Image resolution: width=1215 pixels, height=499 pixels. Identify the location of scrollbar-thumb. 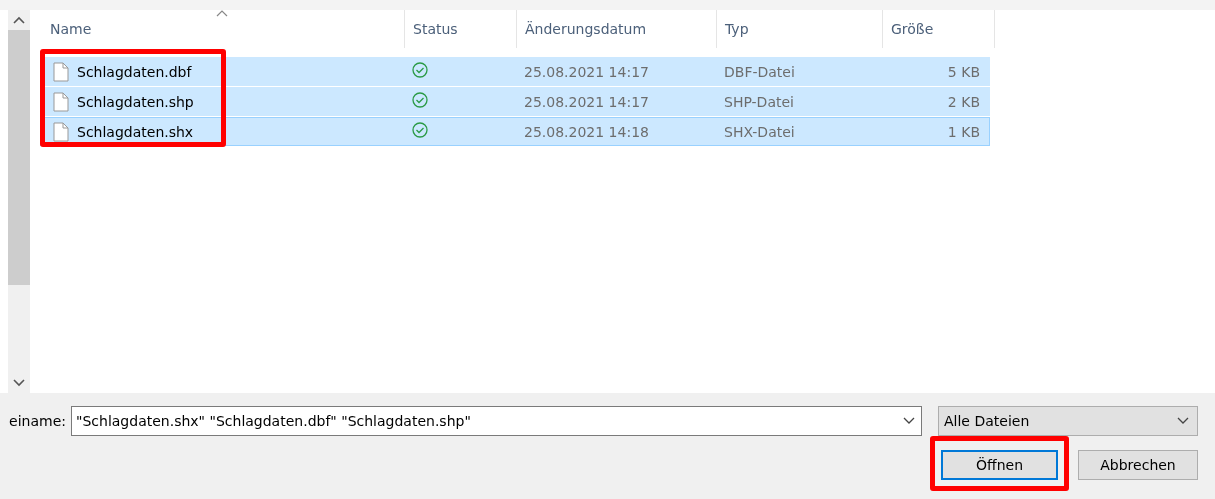
(19, 157).